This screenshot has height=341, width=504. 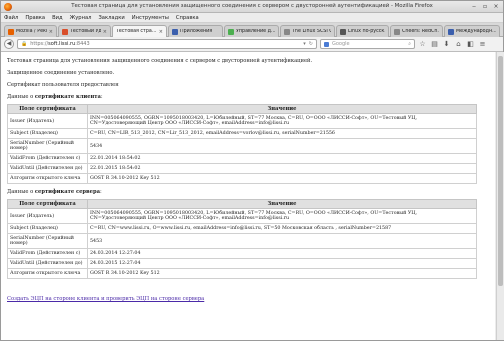 I want to click on menu-tools: Инструменты, so click(x=150, y=18).